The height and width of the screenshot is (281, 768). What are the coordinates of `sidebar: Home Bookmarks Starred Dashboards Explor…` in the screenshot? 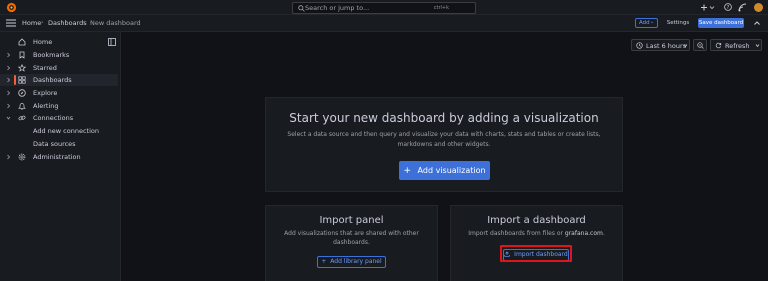 It's located at (60, 156).